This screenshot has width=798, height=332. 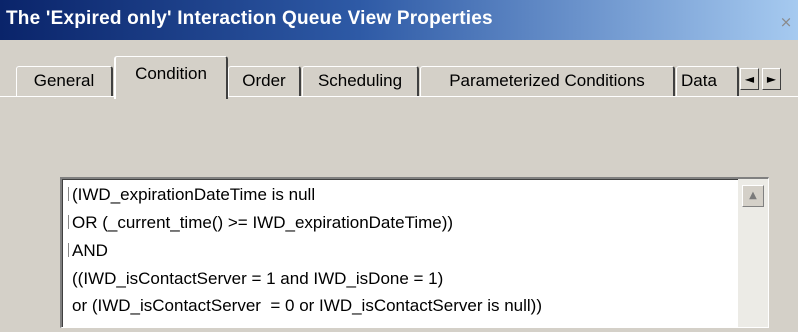 What do you see at coordinates (194, 194) in the screenshot?
I see `condition-line-1: (IWD_expirationDateTime is null` at bounding box center [194, 194].